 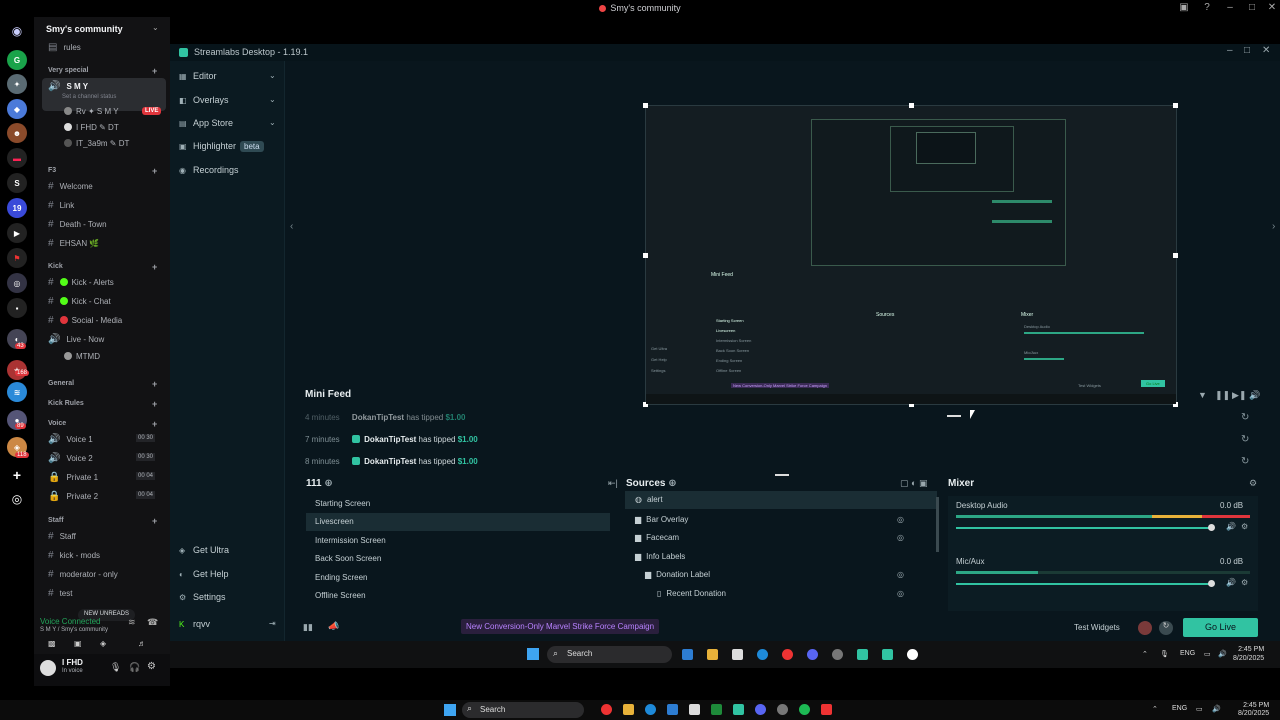 I want to click on windows-start-icon, so click(x=533, y=654).